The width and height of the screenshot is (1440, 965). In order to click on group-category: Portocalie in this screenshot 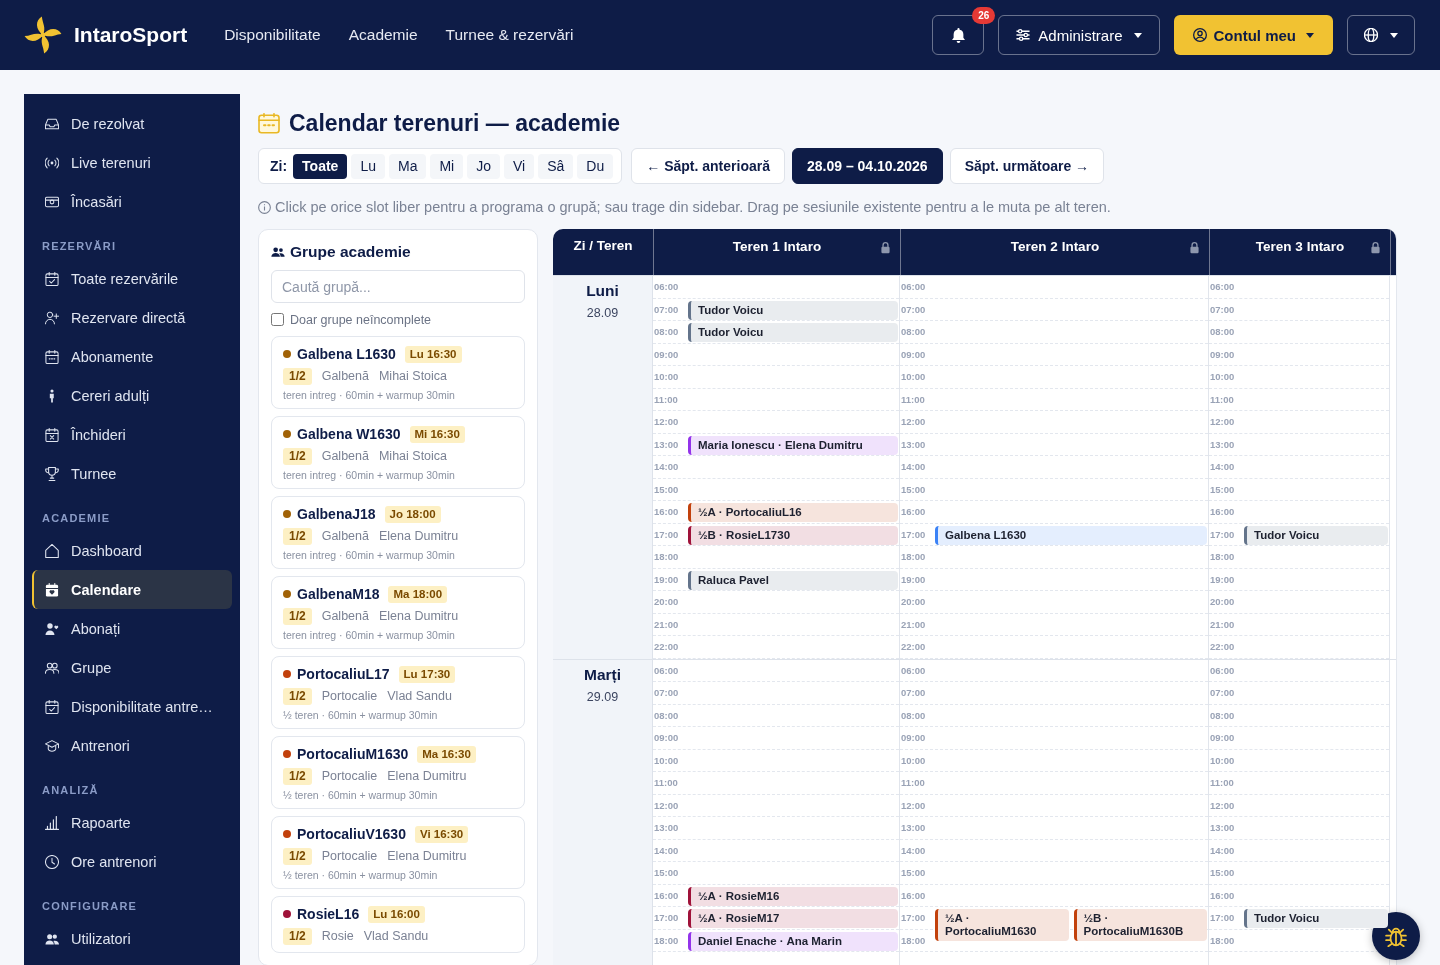, I will do `click(349, 776)`.